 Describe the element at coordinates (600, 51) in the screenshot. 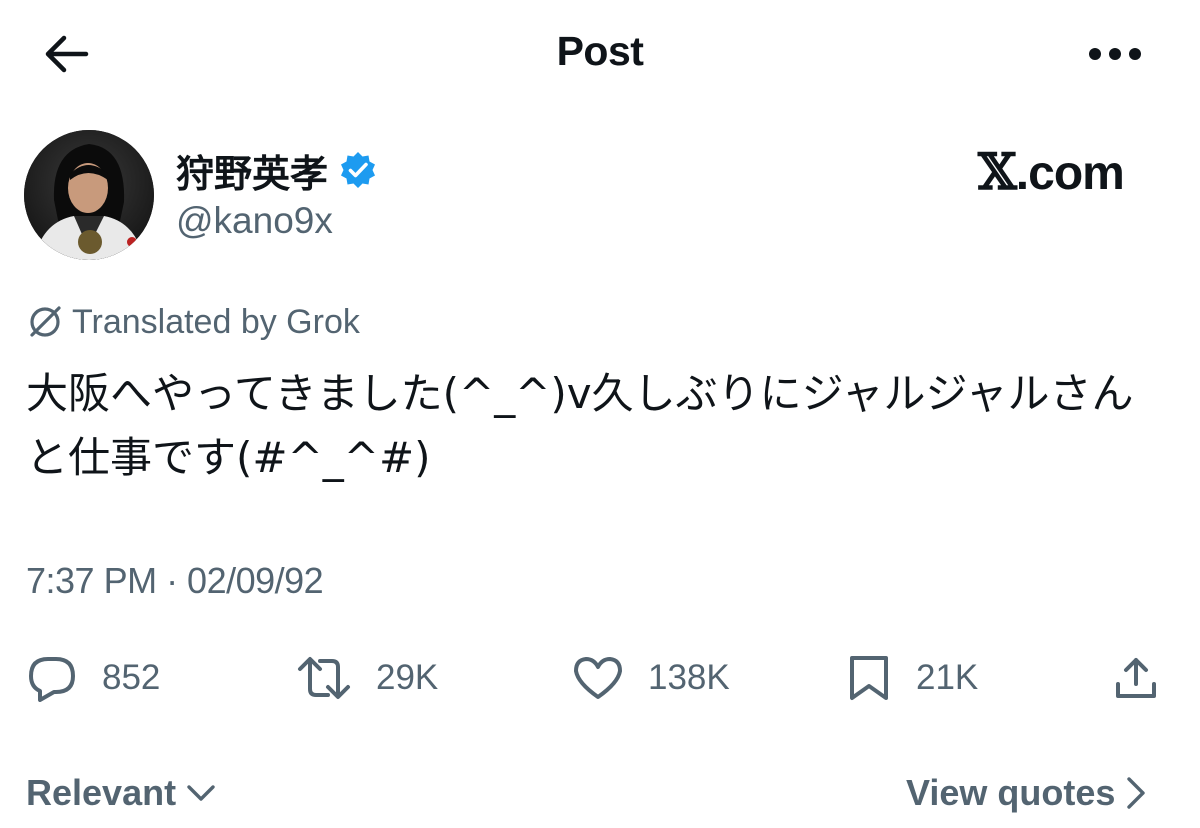

I see `page-title: Post` at that location.